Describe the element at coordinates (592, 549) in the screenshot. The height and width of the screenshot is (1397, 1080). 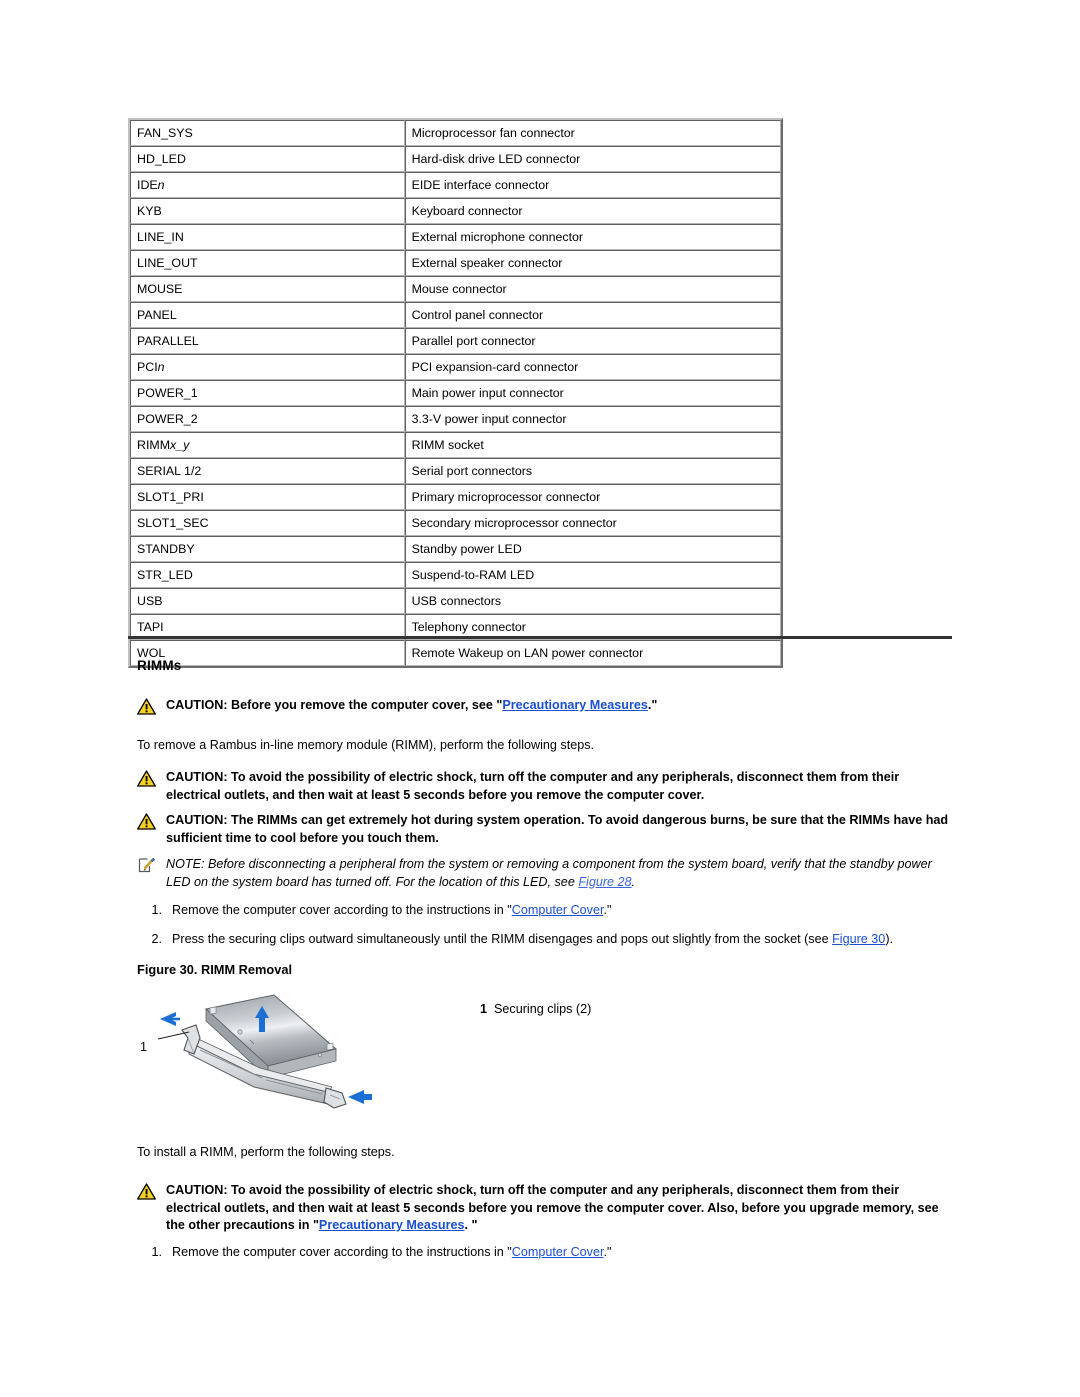
I see `connector-desc-cell: Standby power LED` at that location.